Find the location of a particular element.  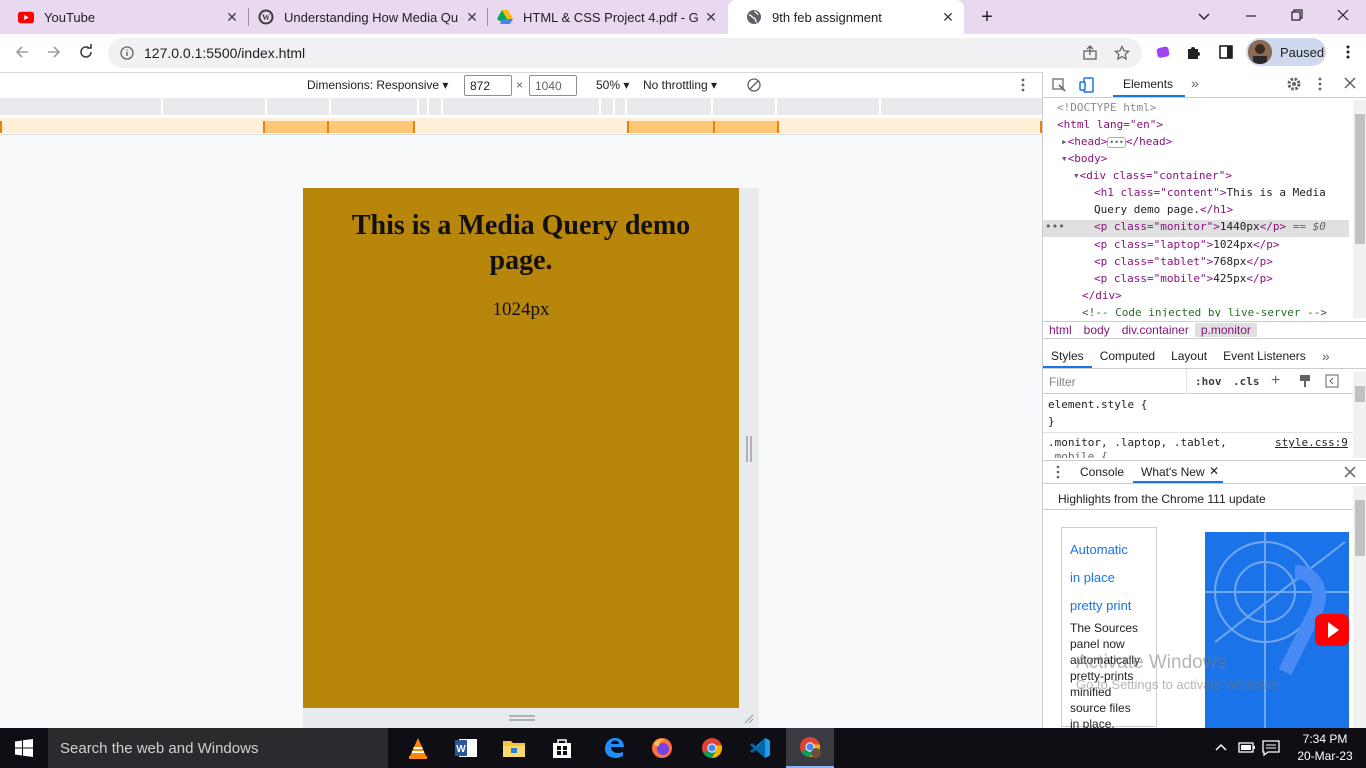

dom-line-p-laptop: <p class="laptop">1024px</p> is located at coordinates (1230, 246).